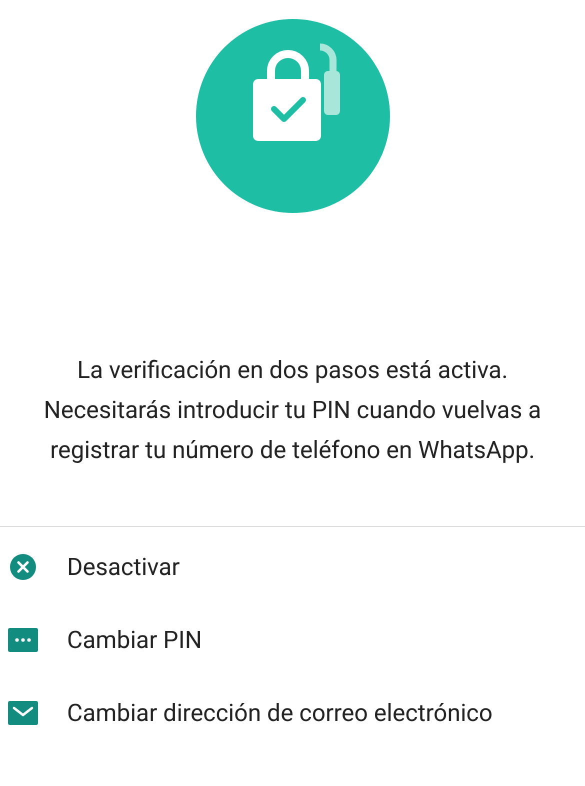 This screenshot has width=585, height=786. What do you see at coordinates (23, 712) in the screenshot?
I see `envelope-icon` at bounding box center [23, 712].